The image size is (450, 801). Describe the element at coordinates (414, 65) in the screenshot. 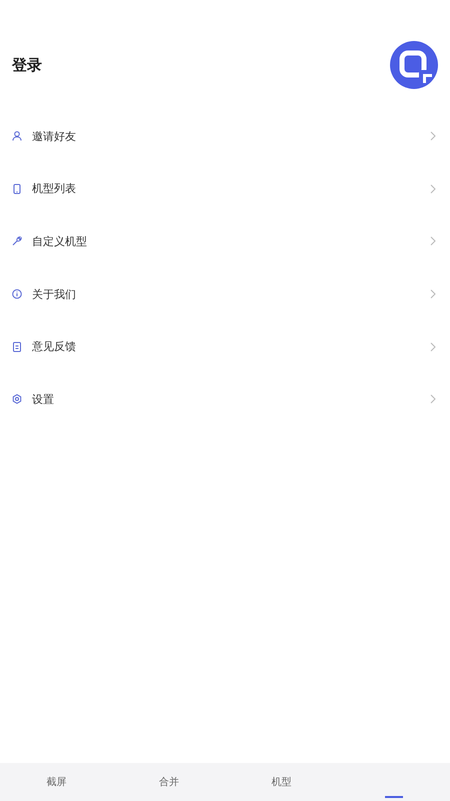

I see `app-logo-icon` at that location.